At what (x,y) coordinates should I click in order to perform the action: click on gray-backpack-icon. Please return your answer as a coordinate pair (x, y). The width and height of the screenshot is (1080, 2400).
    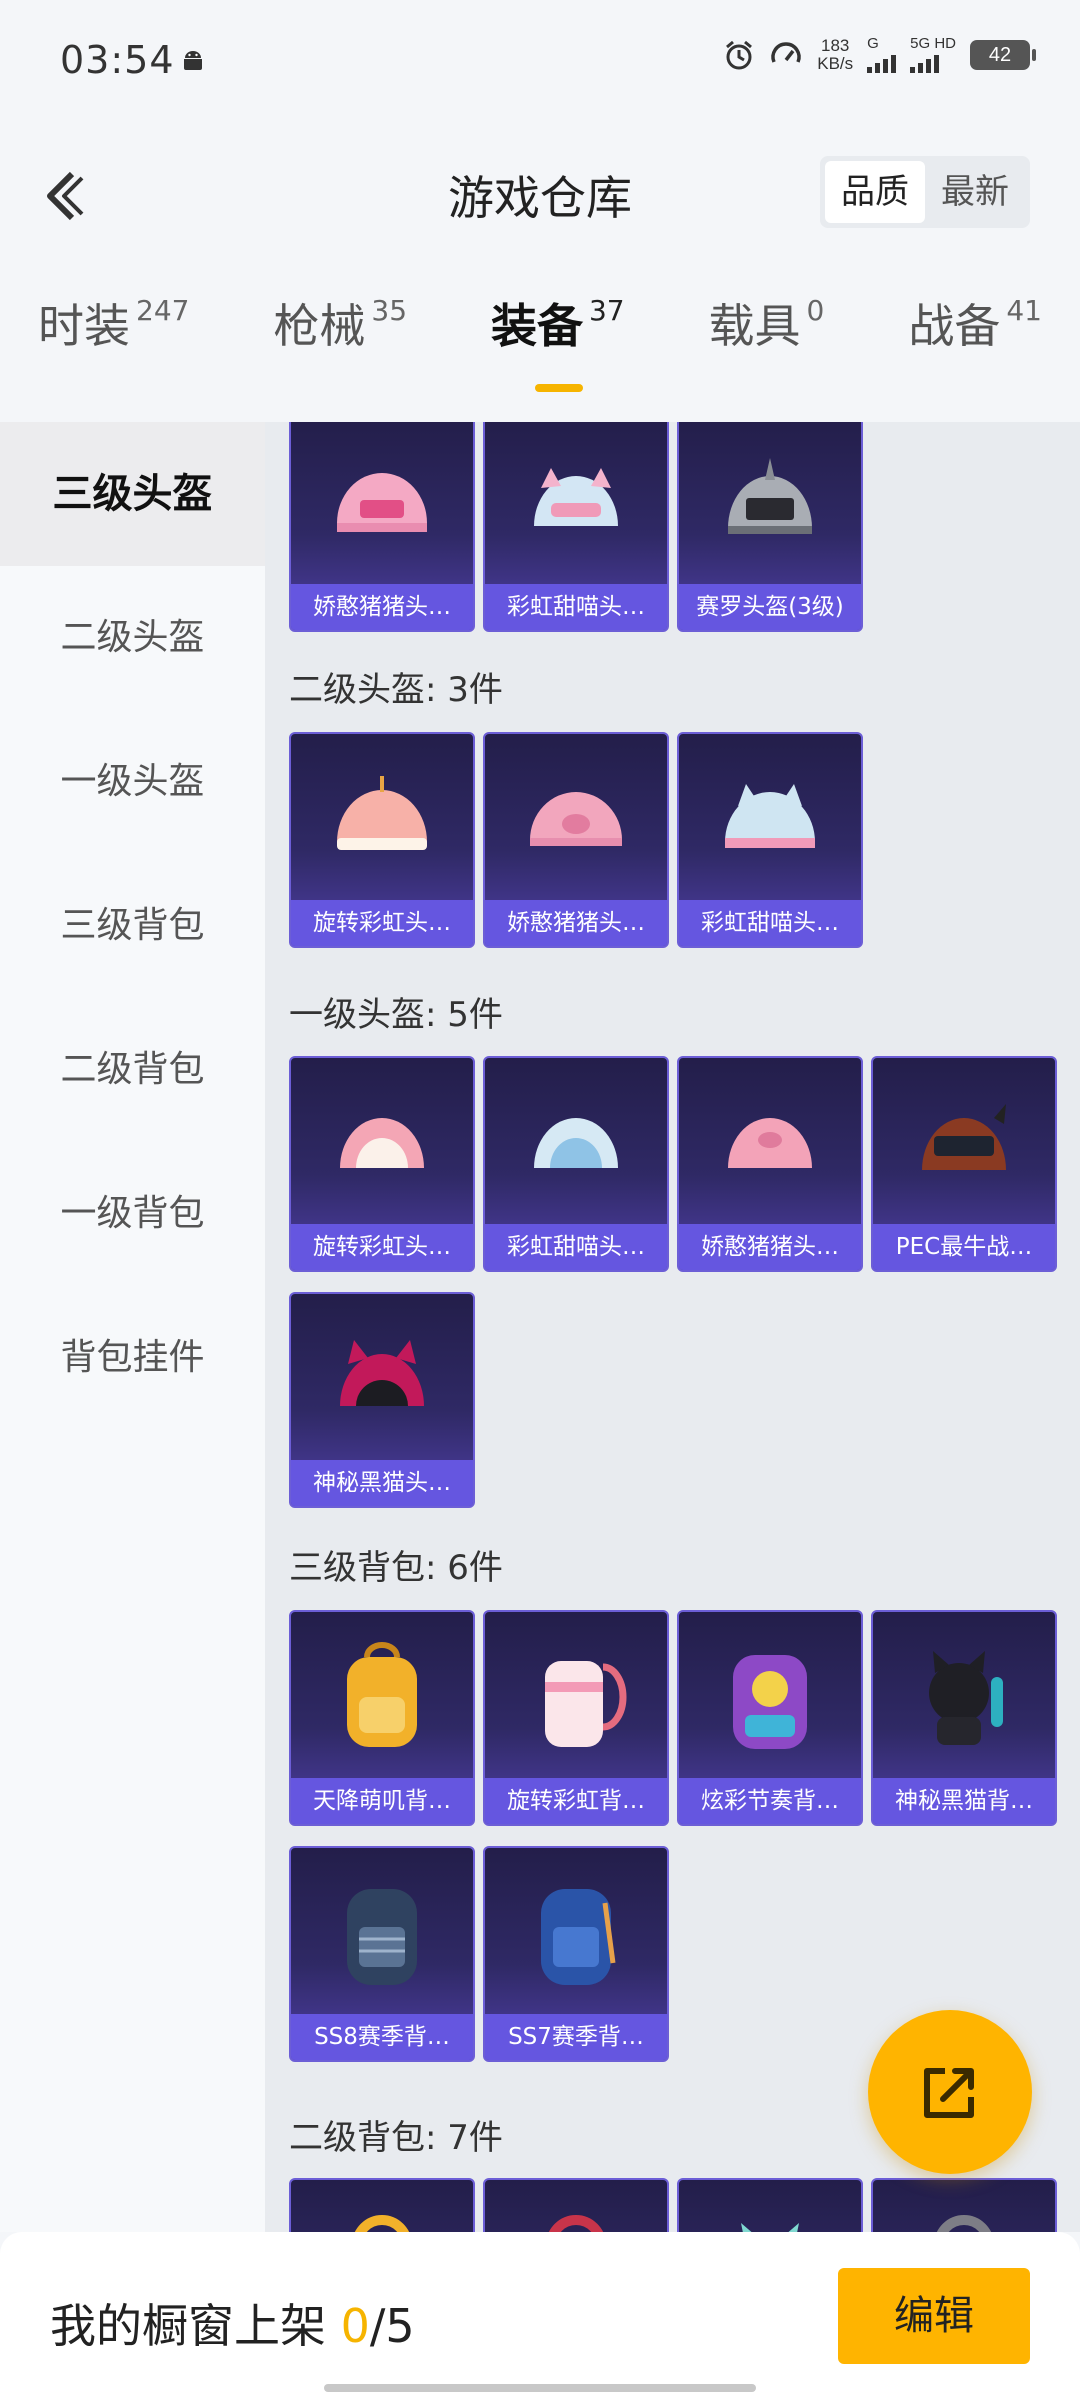
    Looking at the image, I should click on (964, 2206).